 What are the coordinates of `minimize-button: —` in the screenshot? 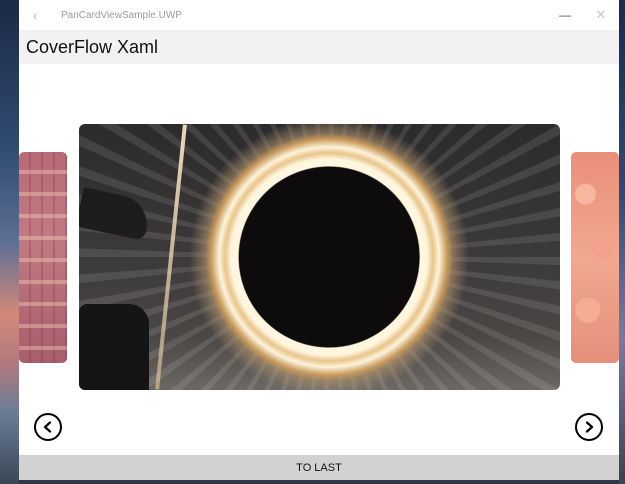 It's located at (565, 15).